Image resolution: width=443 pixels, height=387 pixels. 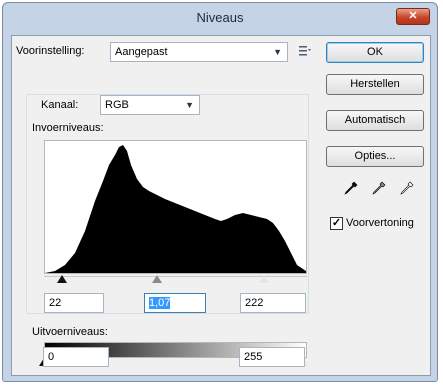 I want to click on window-title: Niveaus, so click(x=220, y=17).